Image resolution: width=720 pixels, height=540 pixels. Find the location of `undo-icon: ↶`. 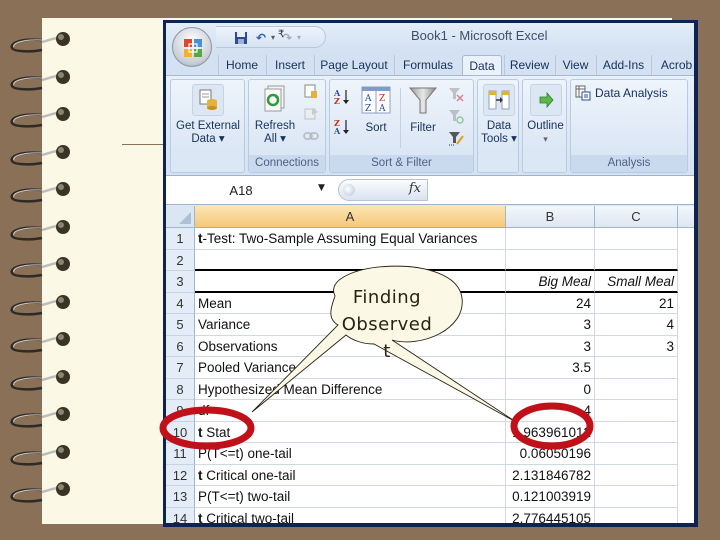

undo-icon: ↶ is located at coordinates (261, 38).